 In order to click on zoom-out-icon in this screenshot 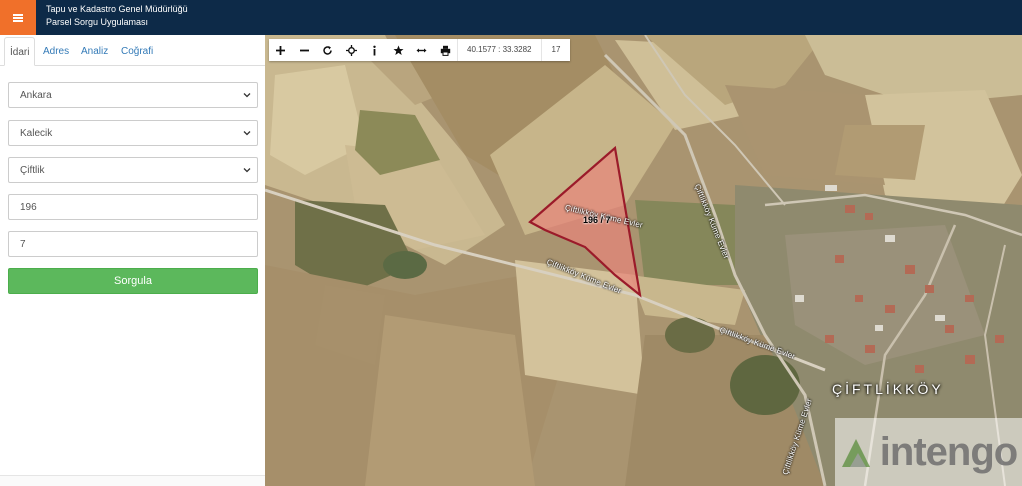, I will do `click(304, 50)`.